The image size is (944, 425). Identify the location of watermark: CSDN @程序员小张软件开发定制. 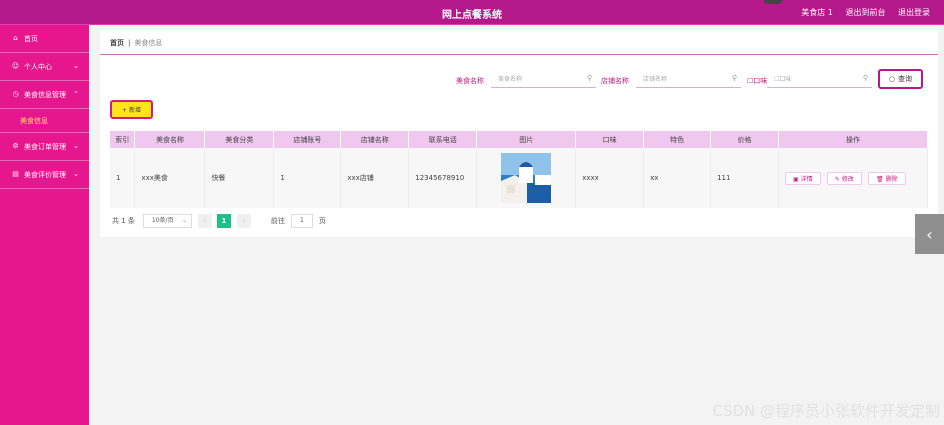
(826, 411).